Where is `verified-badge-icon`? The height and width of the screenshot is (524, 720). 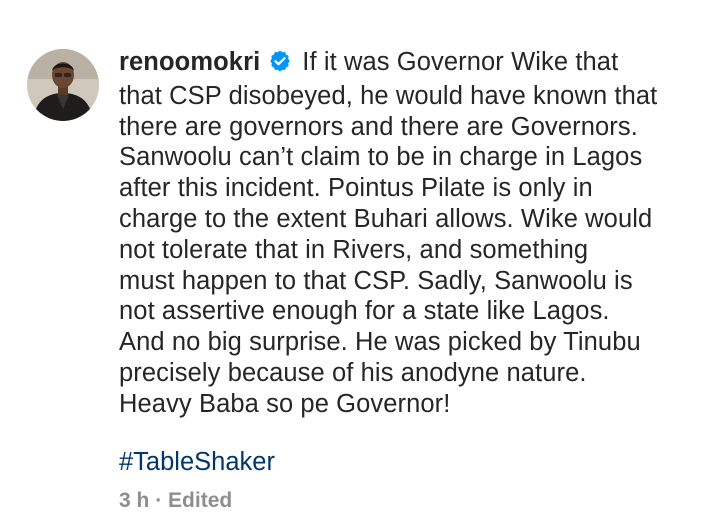 verified-badge-icon is located at coordinates (280, 65).